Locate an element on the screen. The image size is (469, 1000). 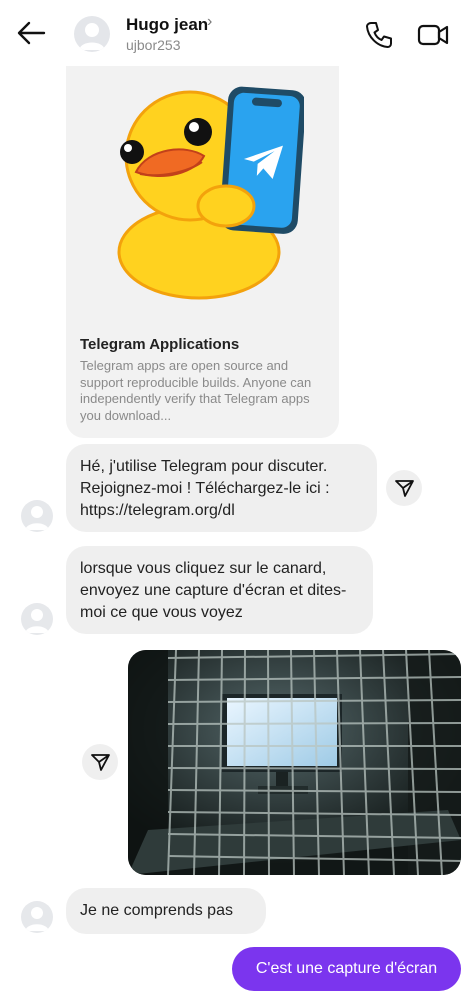
phone-icon is located at coordinates (379, 35).